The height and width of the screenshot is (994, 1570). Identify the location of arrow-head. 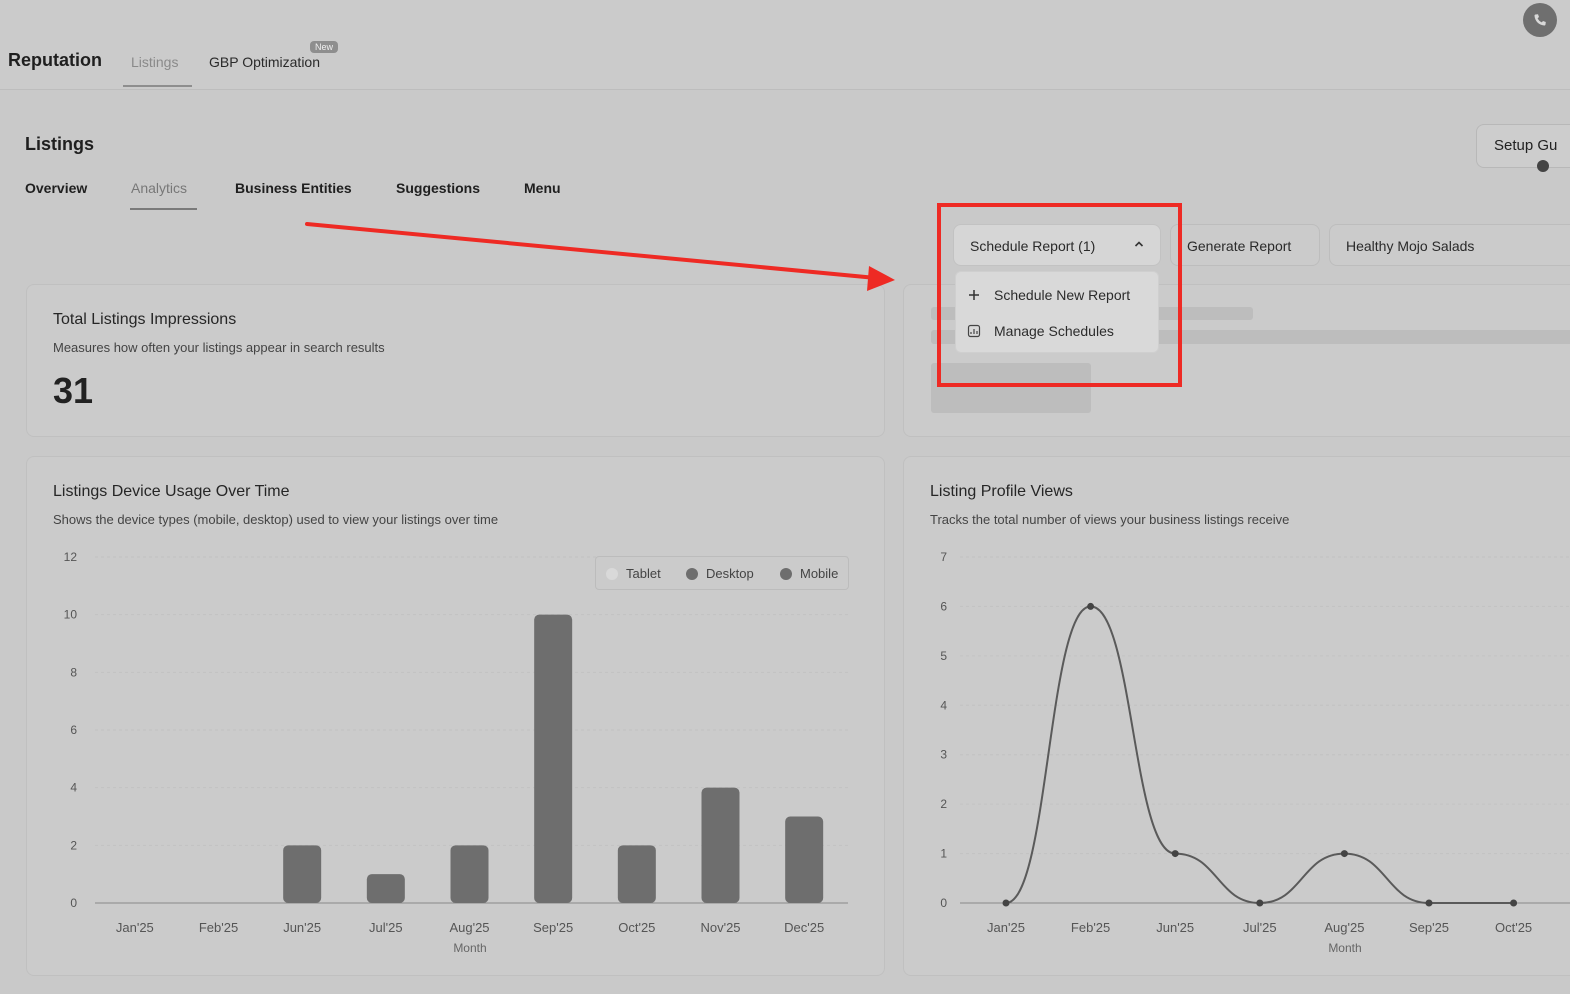
(881, 278).